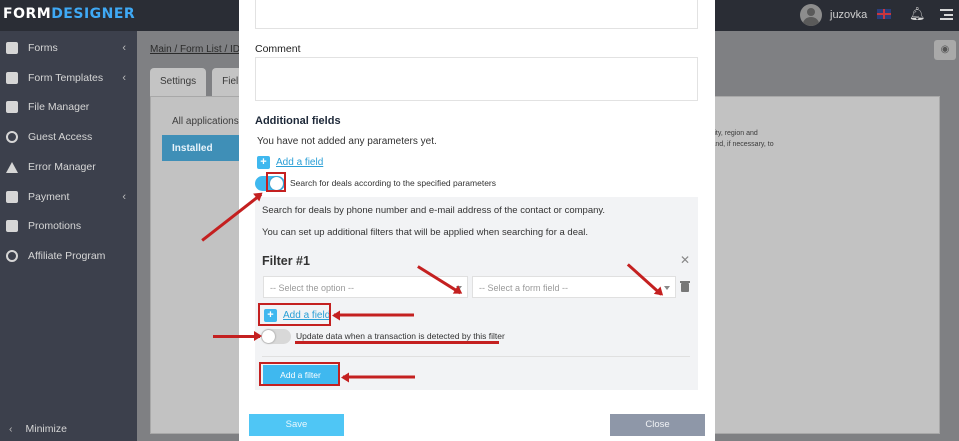 The image size is (959, 441). What do you see at coordinates (294, 314) in the screenshot?
I see `annotation-box-add-field` at bounding box center [294, 314].